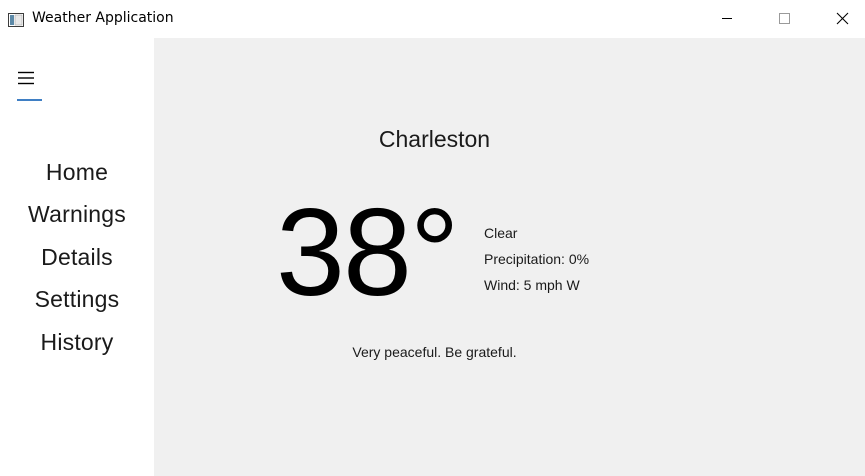  I want to click on window-title: Weather Application, so click(103, 18).